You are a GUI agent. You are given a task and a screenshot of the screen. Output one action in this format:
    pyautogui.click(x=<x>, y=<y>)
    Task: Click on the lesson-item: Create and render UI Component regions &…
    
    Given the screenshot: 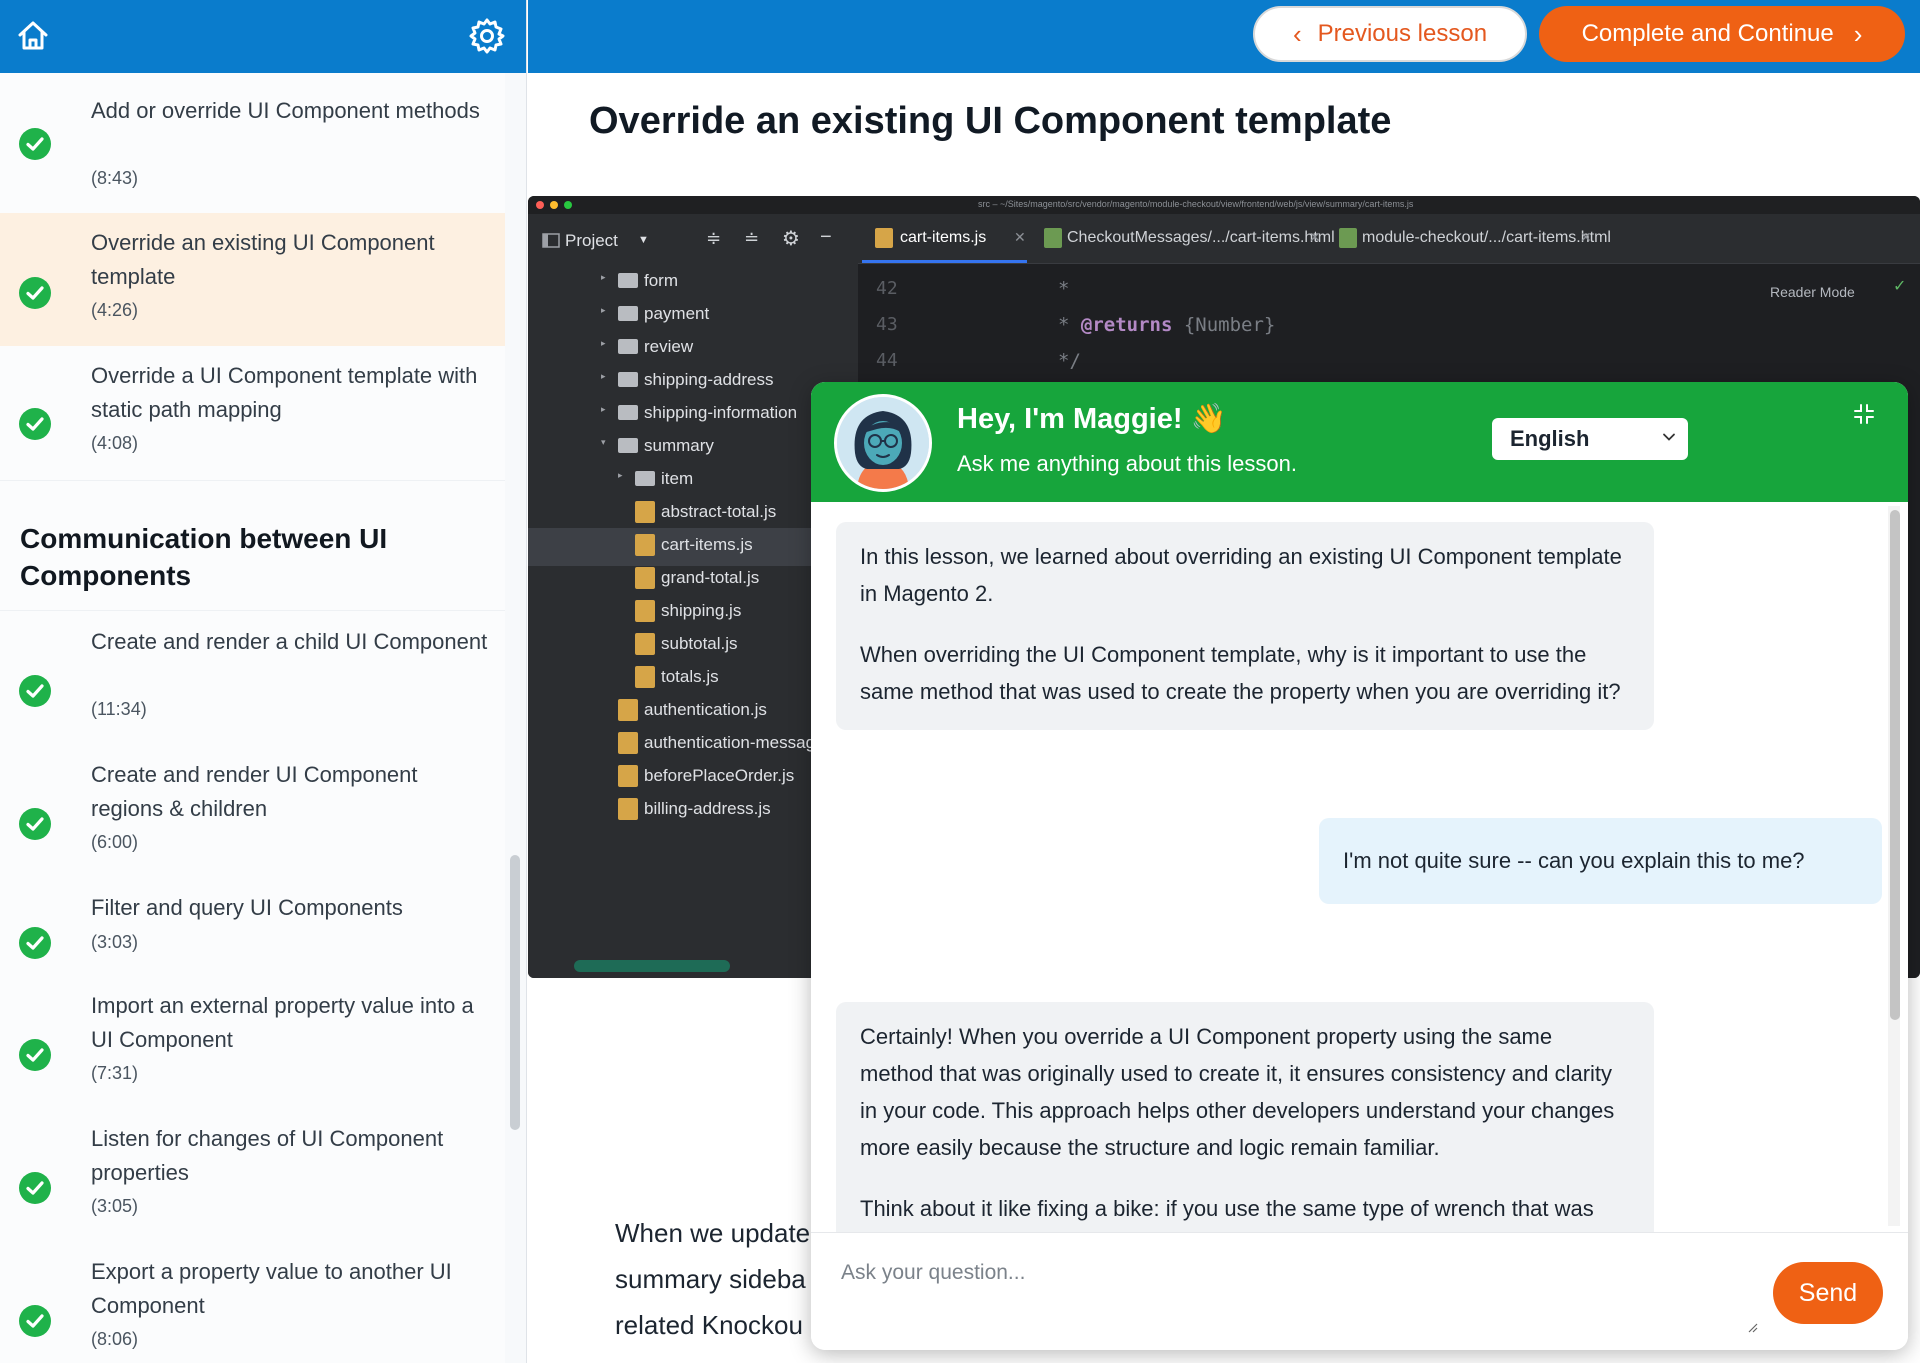 What is the action you would take?
    pyautogui.click(x=252, y=812)
    